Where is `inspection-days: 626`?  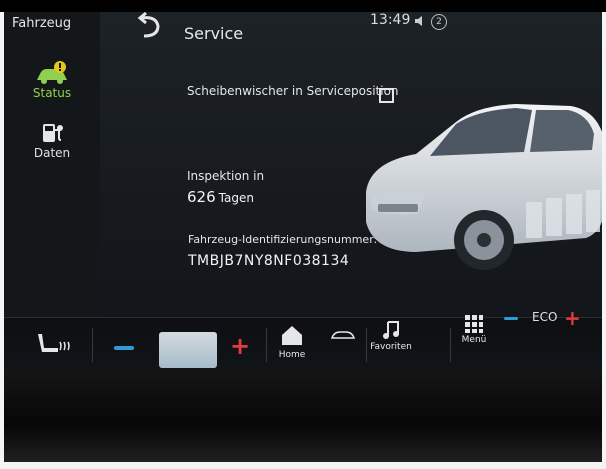
inspection-days: 626 is located at coordinates (201, 197).